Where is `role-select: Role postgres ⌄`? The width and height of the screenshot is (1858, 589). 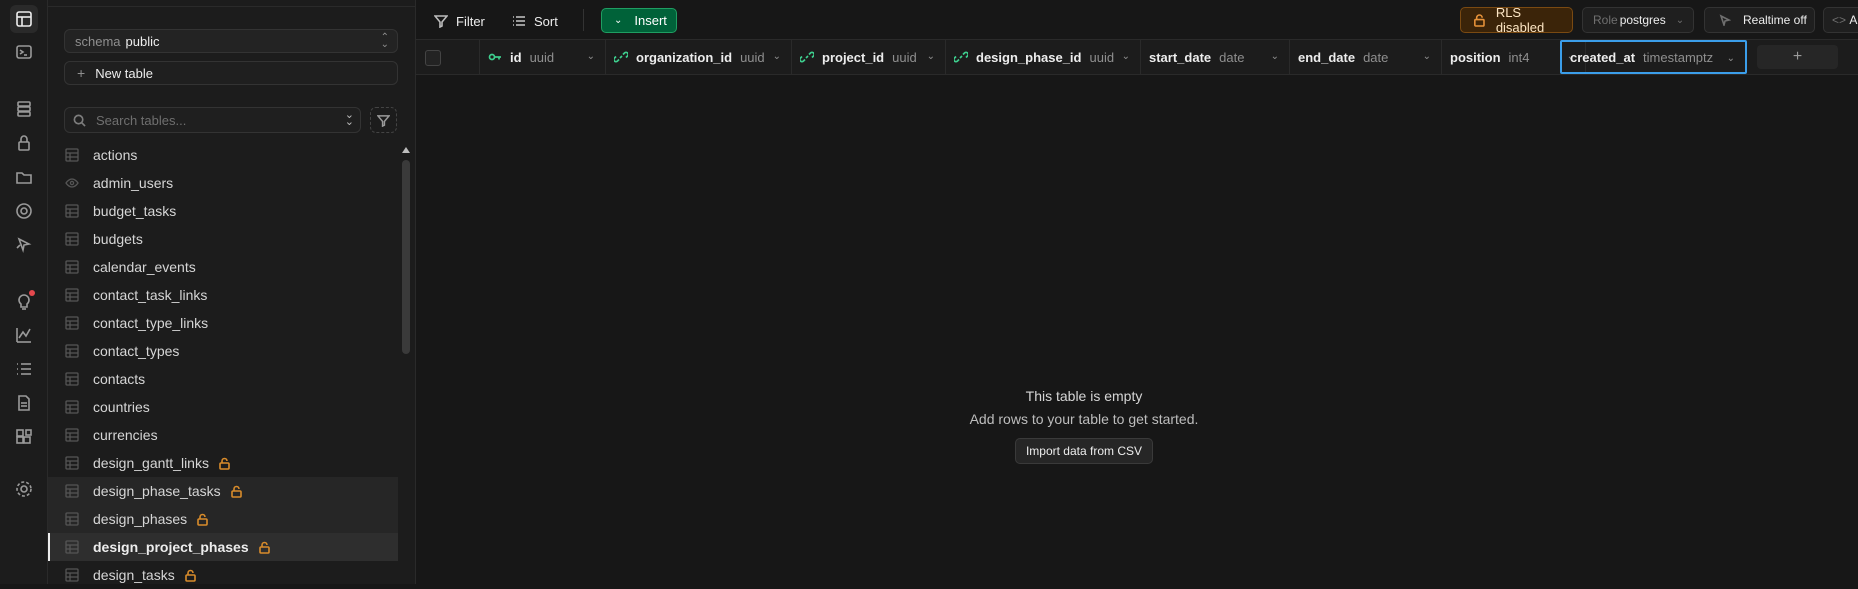 role-select: Role postgres ⌄ is located at coordinates (1638, 20).